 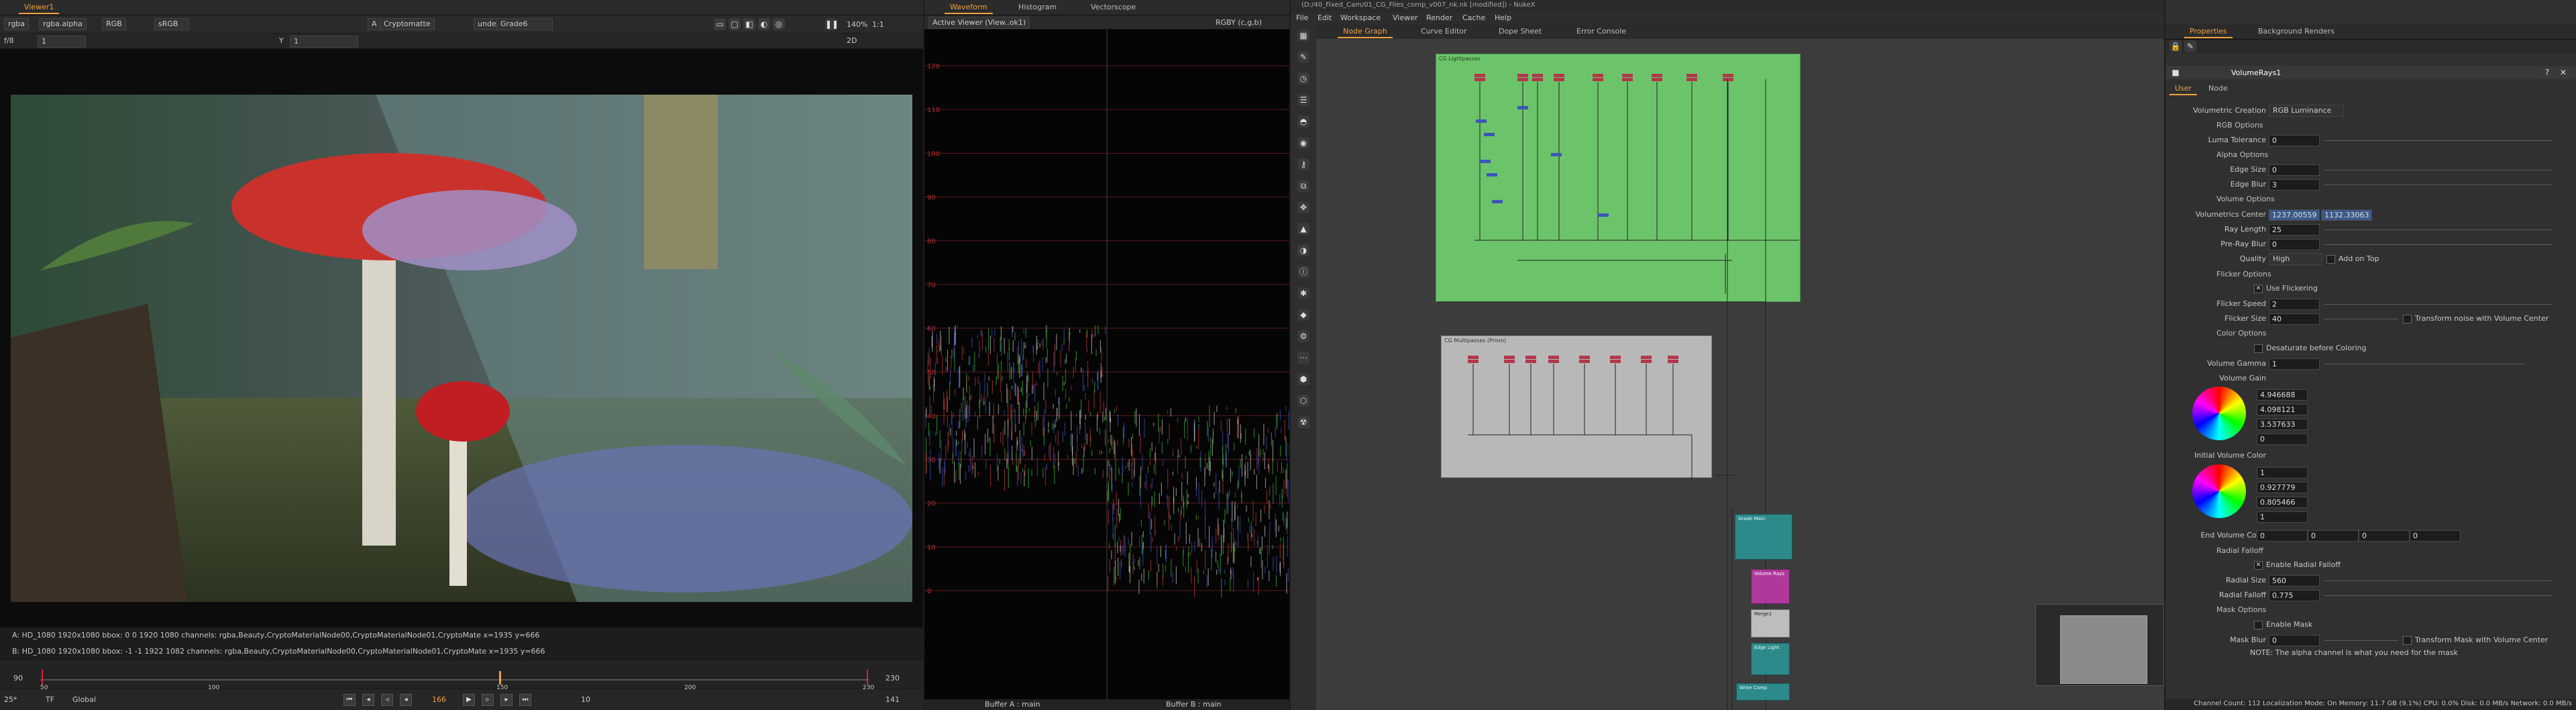 I want to click on volume-gain-a: 0, so click(x=2282, y=439).